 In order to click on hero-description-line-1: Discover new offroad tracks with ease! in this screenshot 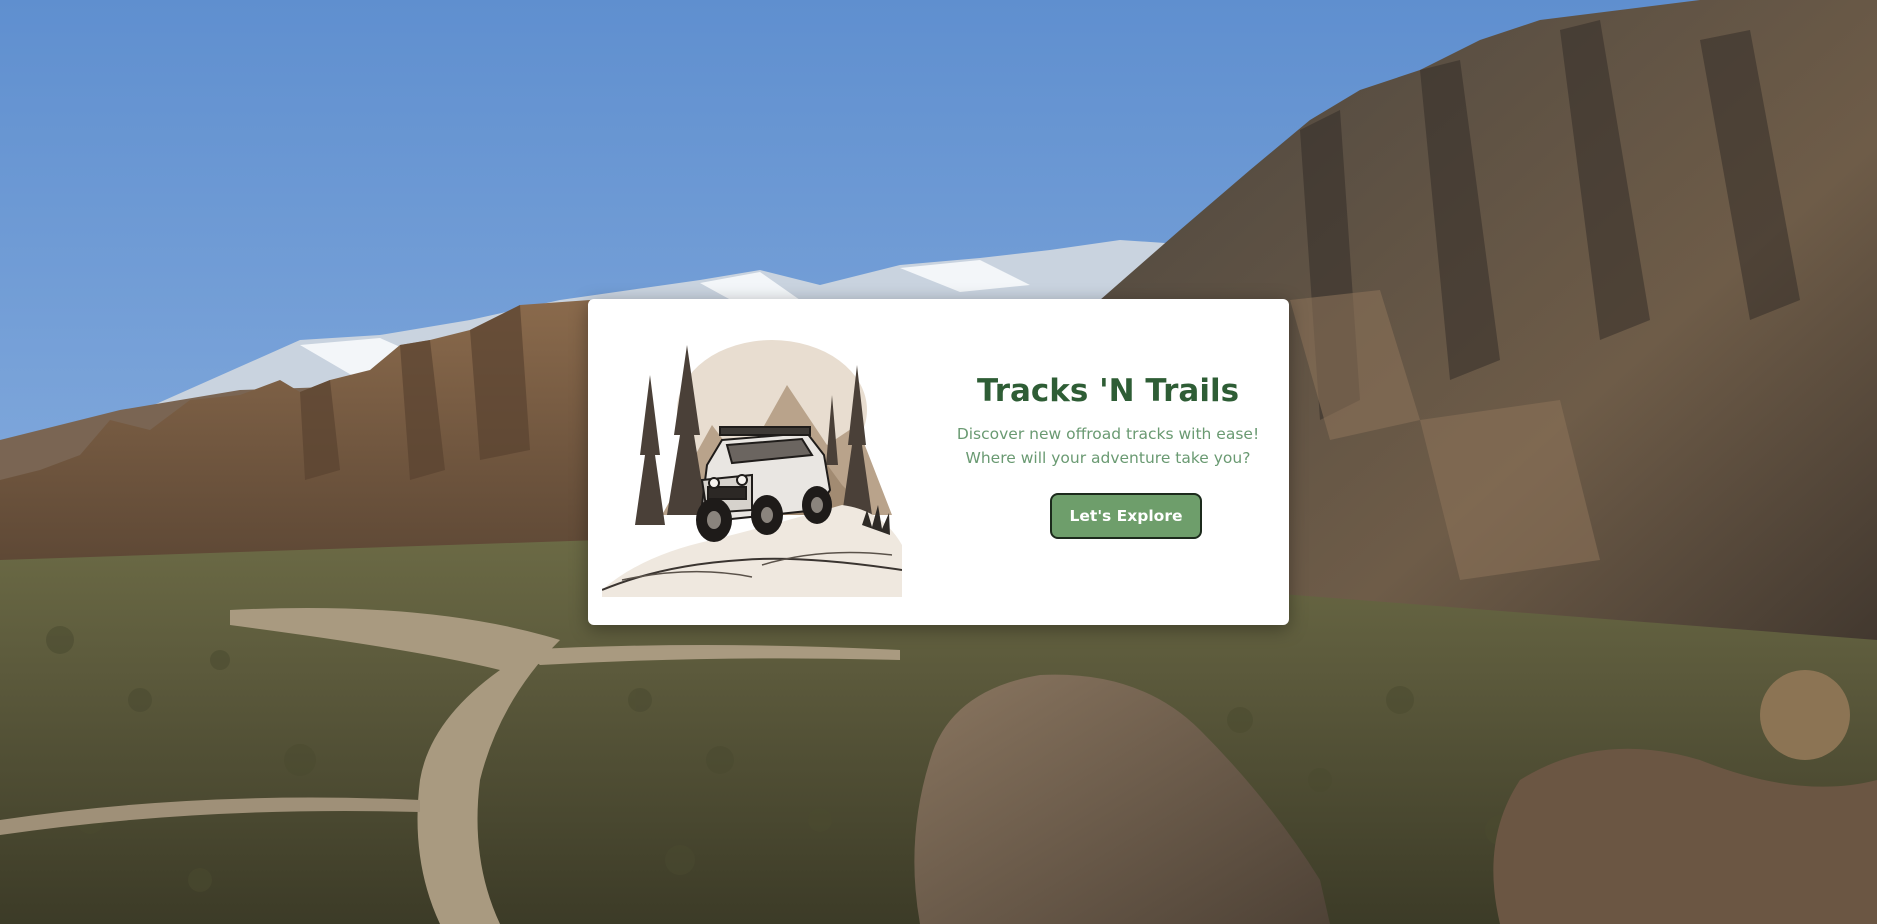, I will do `click(1108, 434)`.